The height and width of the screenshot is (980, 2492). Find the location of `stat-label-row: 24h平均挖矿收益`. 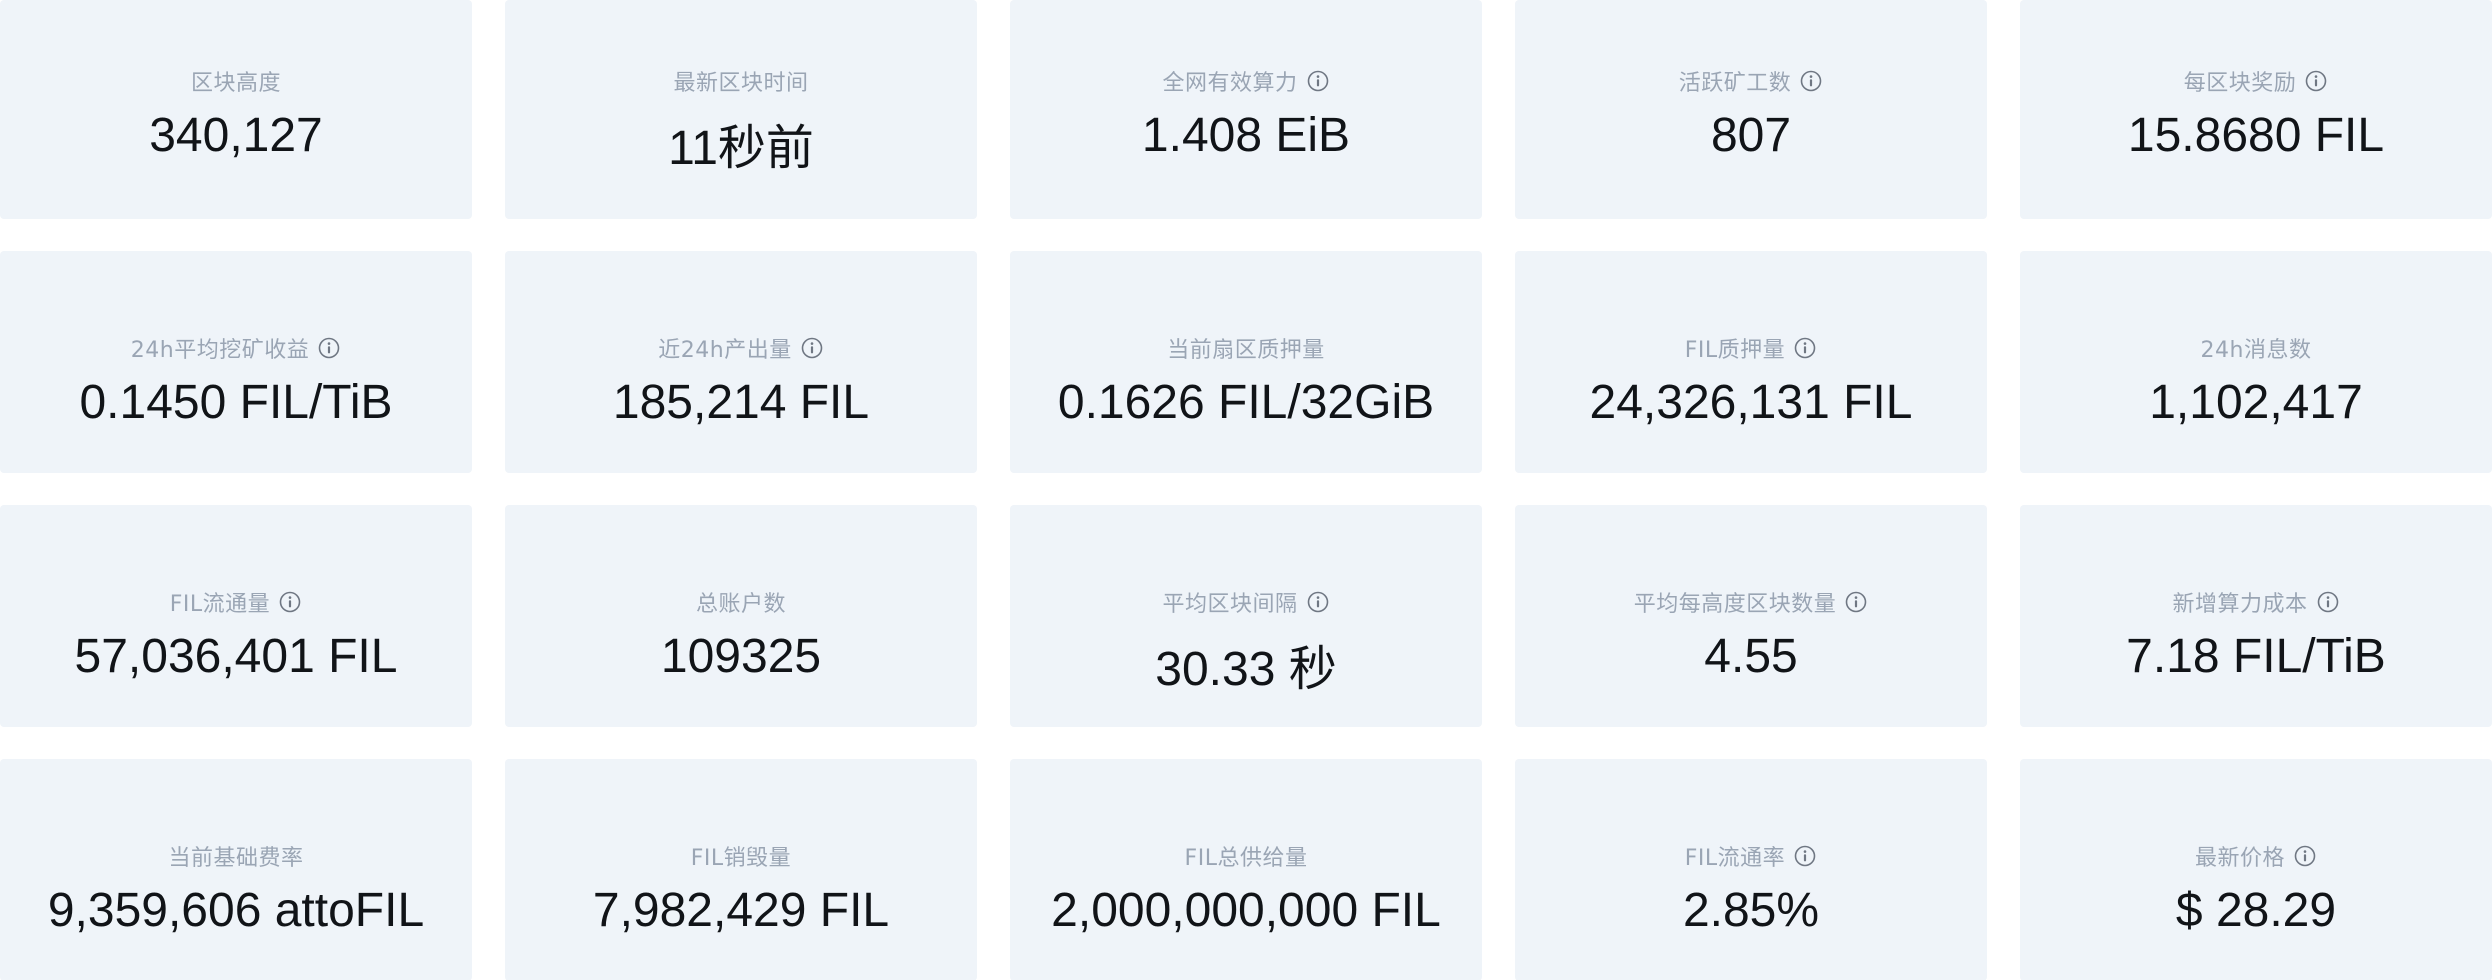

stat-label-row: 24h平均挖矿收益 is located at coordinates (236, 348).